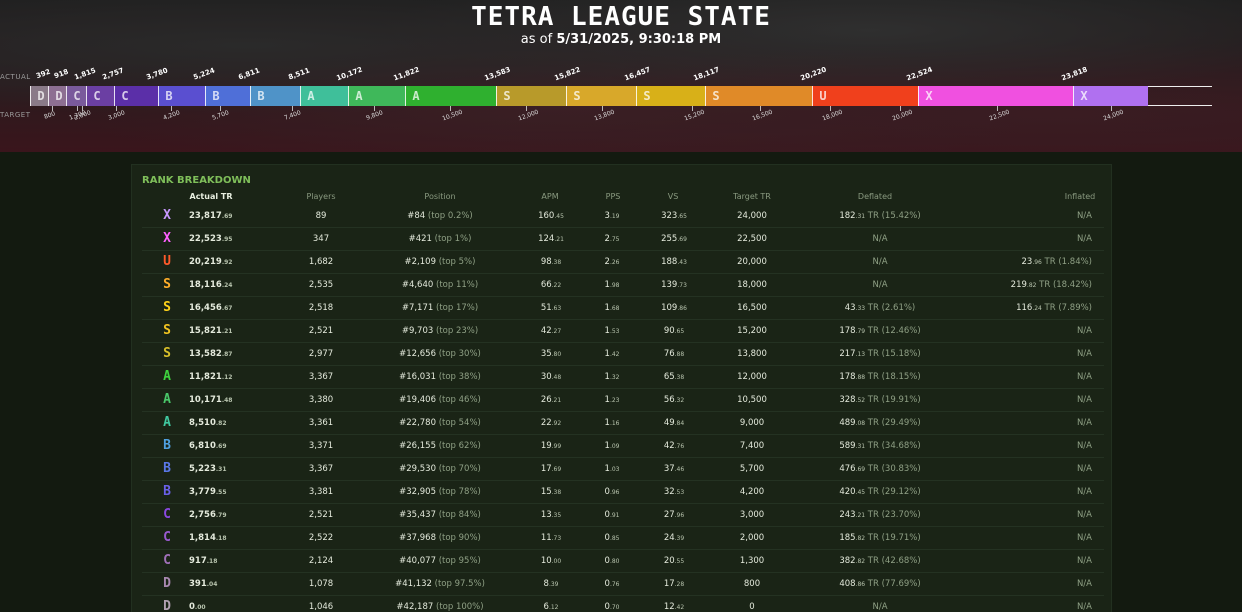 Image resolution: width=1242 pixels, height=612 pixels. What do you see at coordinates (459, 400) in the screenshot?
I see `position-percent: (top 46%)` at bounding box center [459, 400].